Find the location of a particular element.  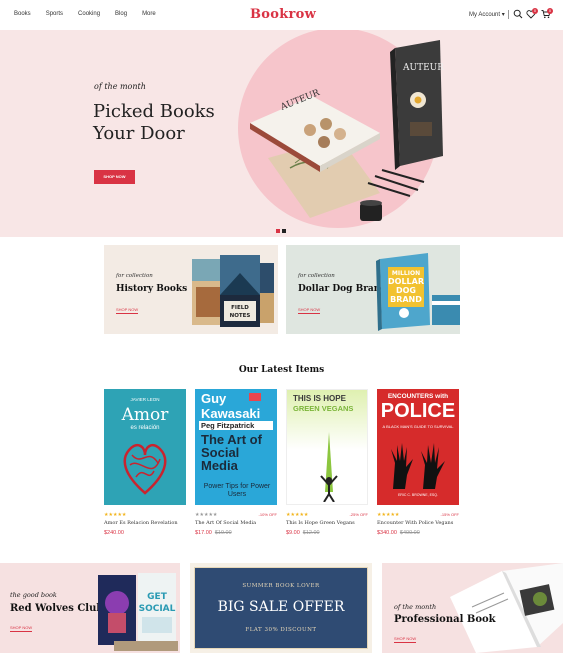

chevron-down-icon: ▾ is located at coordinates (503, 15).